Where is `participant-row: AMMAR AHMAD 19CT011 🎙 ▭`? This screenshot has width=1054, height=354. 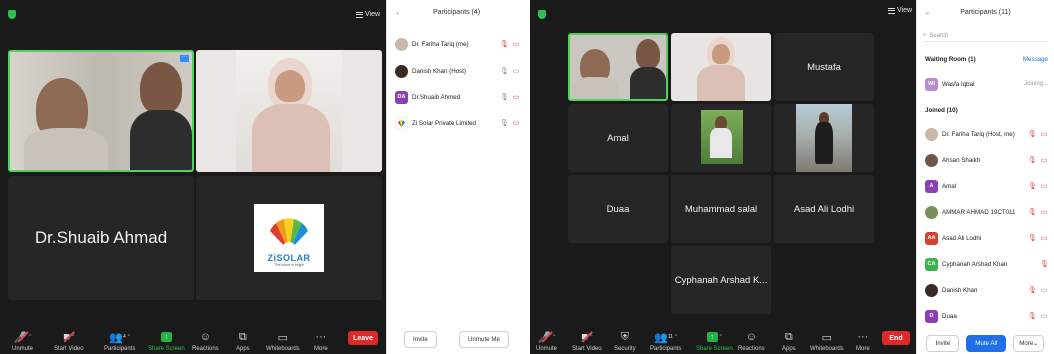
participant-row: AMMAR AHMAD 19CT011 🎙 ▭ is located at coordinates (986, 212).